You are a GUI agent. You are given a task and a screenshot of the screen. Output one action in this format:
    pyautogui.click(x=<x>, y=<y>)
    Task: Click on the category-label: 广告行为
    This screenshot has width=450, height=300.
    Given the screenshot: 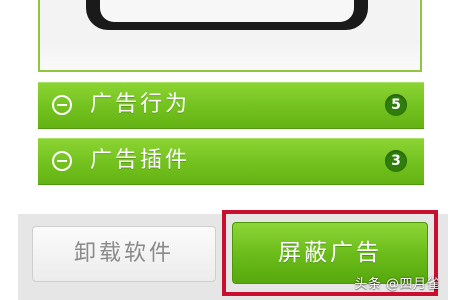 What is the action you would take?
    pyautogui.click(x=140, y=104)
    